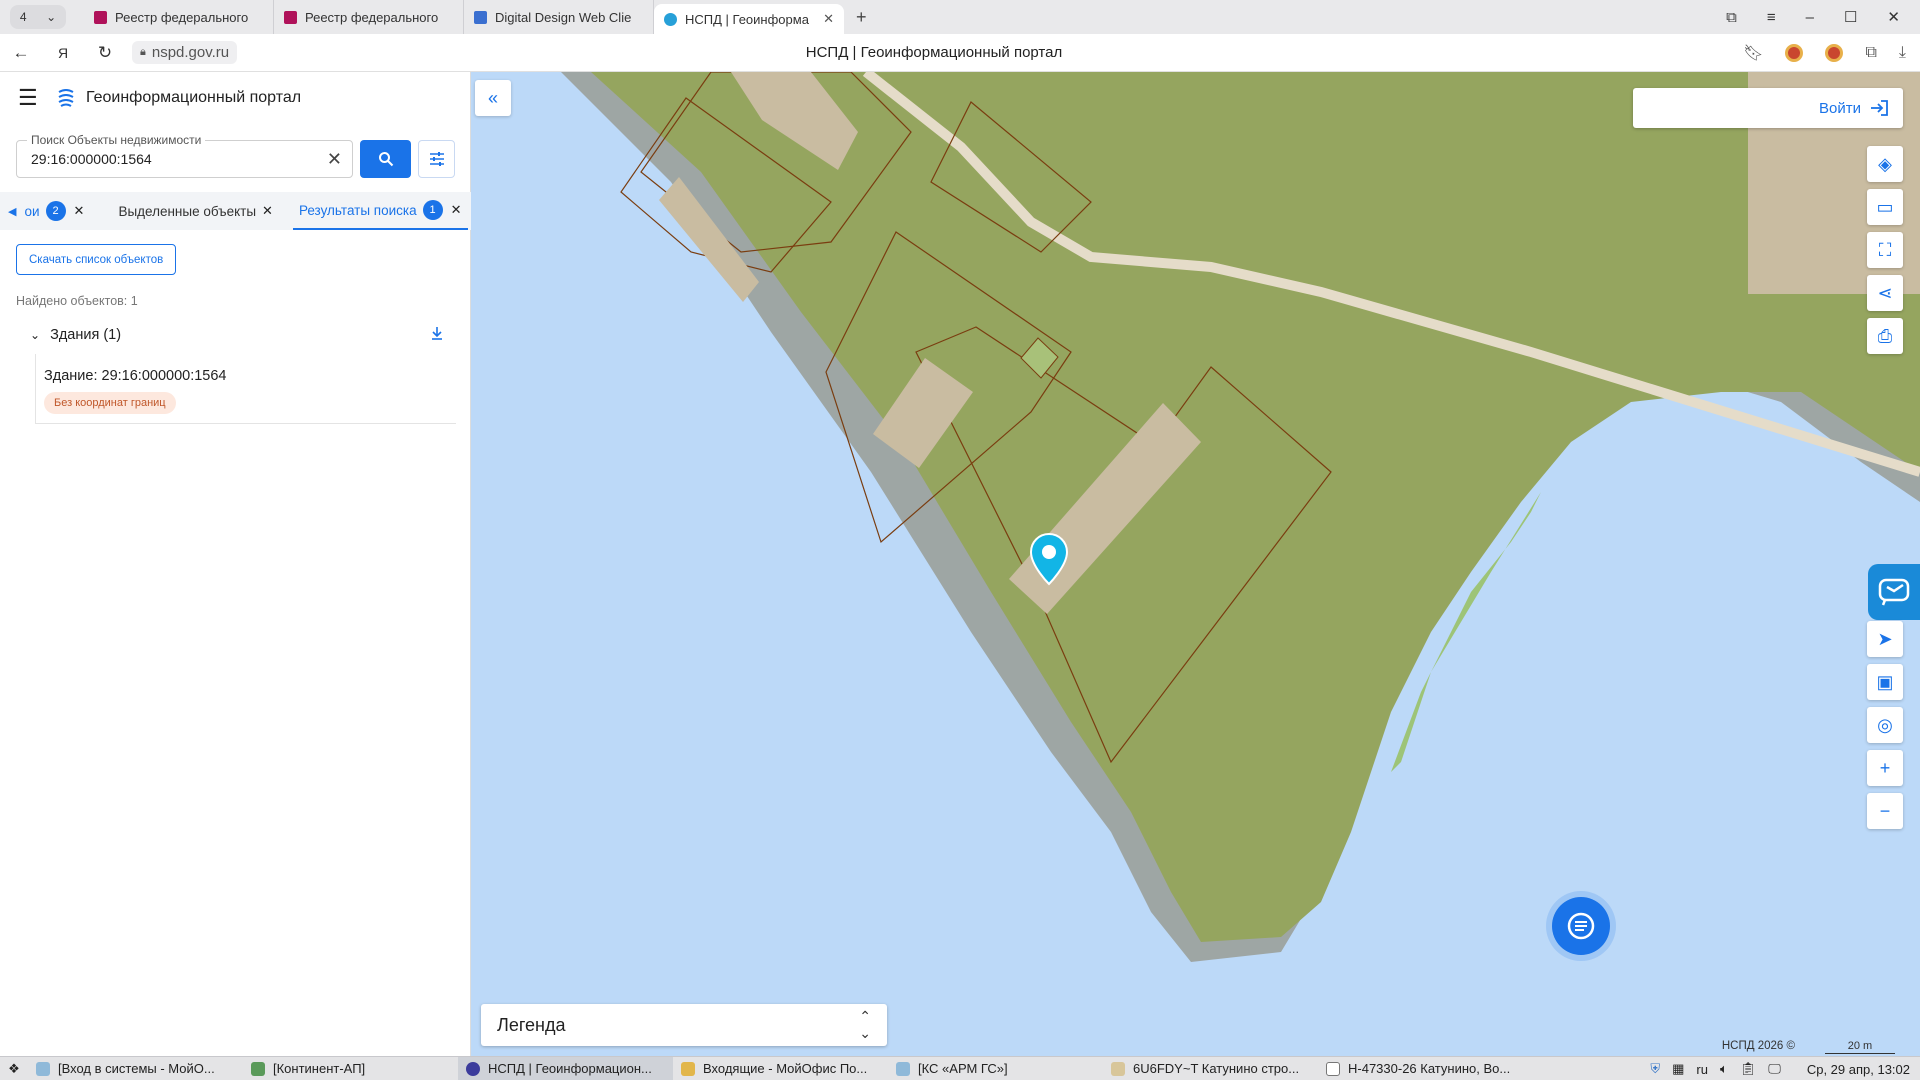 Image resolution: width=1920 pixels, height=1080 pixels. I want to click on tab-count-badge: 2, so click(55, 211).